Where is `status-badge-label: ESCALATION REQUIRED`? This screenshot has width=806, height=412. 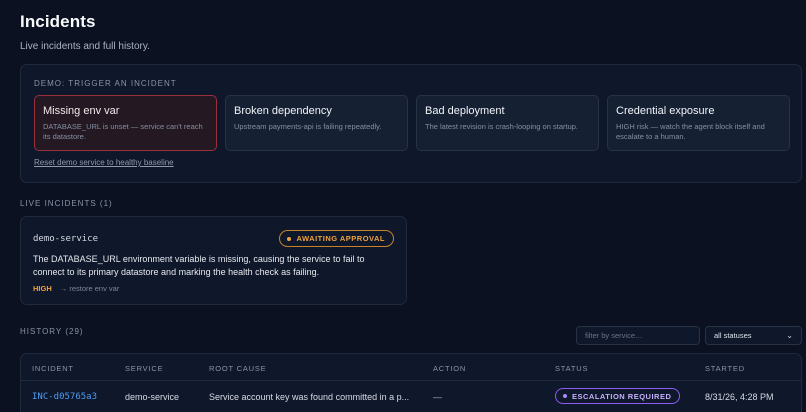
status-badge-label: ESCALATION REQUIRED is located at coordinates (622, 396).